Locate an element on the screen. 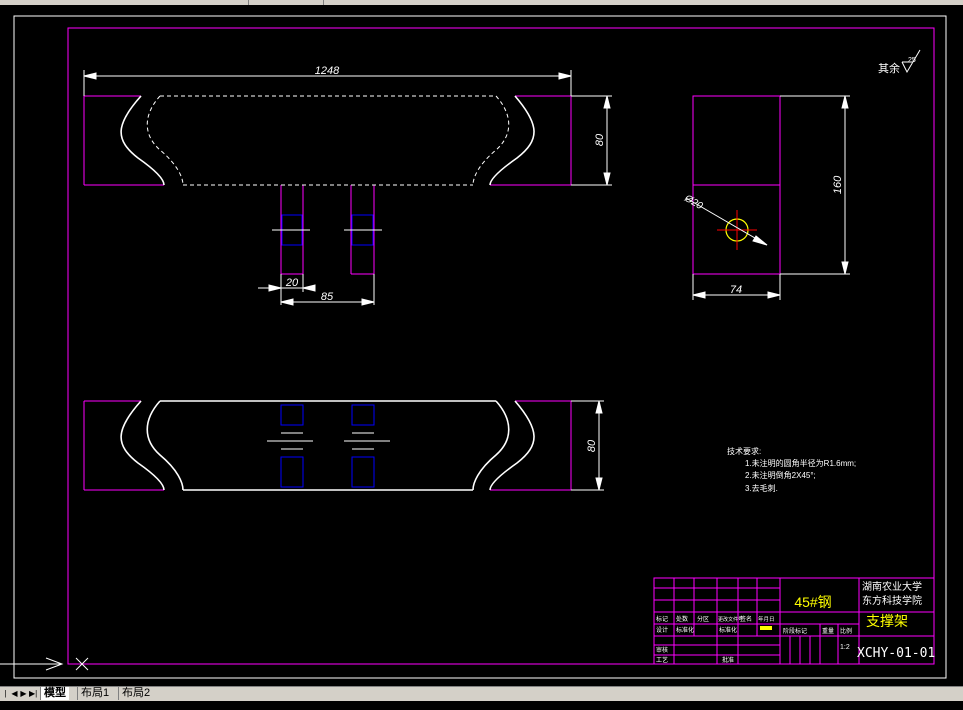 The image size is (963, 710). tech-requirements-title: 技术要求: is located at coordinates (744, 451).